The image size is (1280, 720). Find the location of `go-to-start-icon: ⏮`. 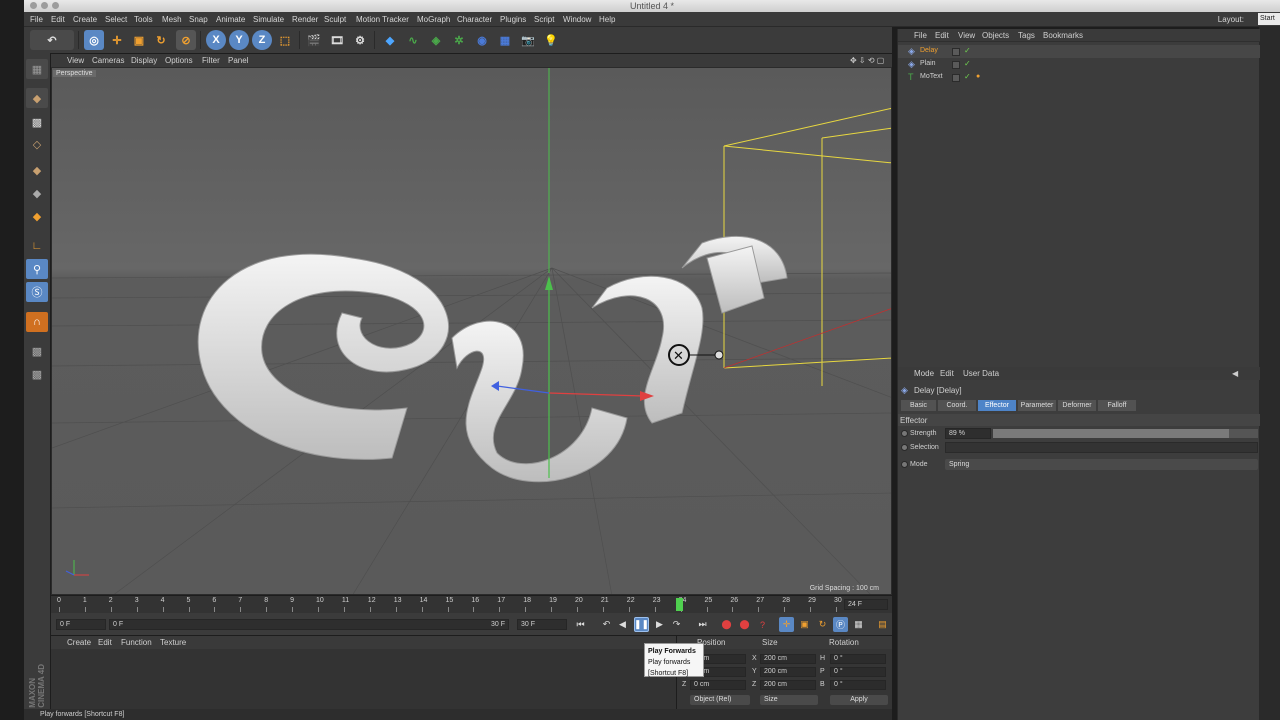

go-to-start-icon: ⏮ is located at coordinates (580, 624).